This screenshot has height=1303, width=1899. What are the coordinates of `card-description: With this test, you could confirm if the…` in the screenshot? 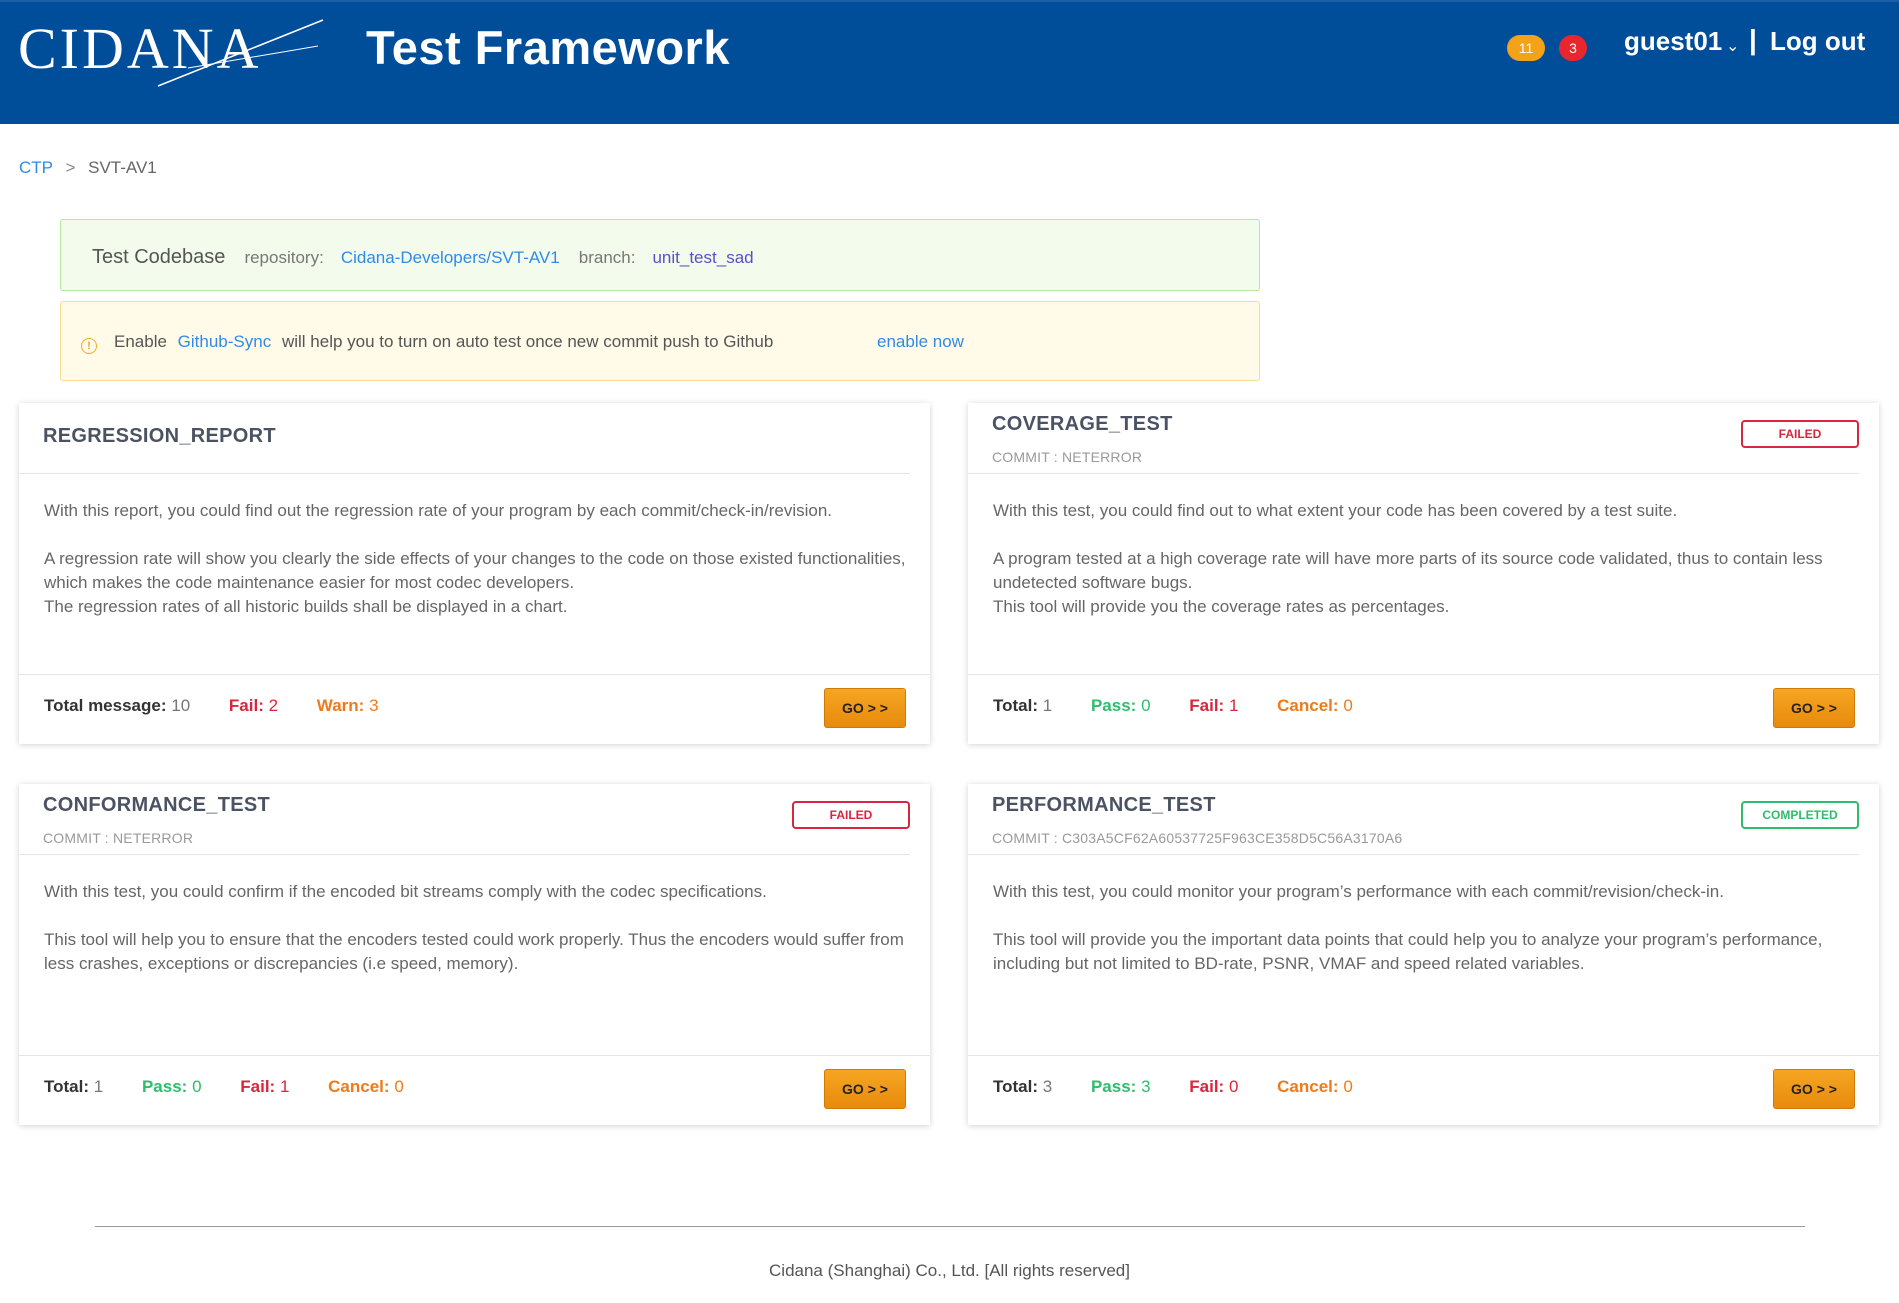 It's located at (479, 928).